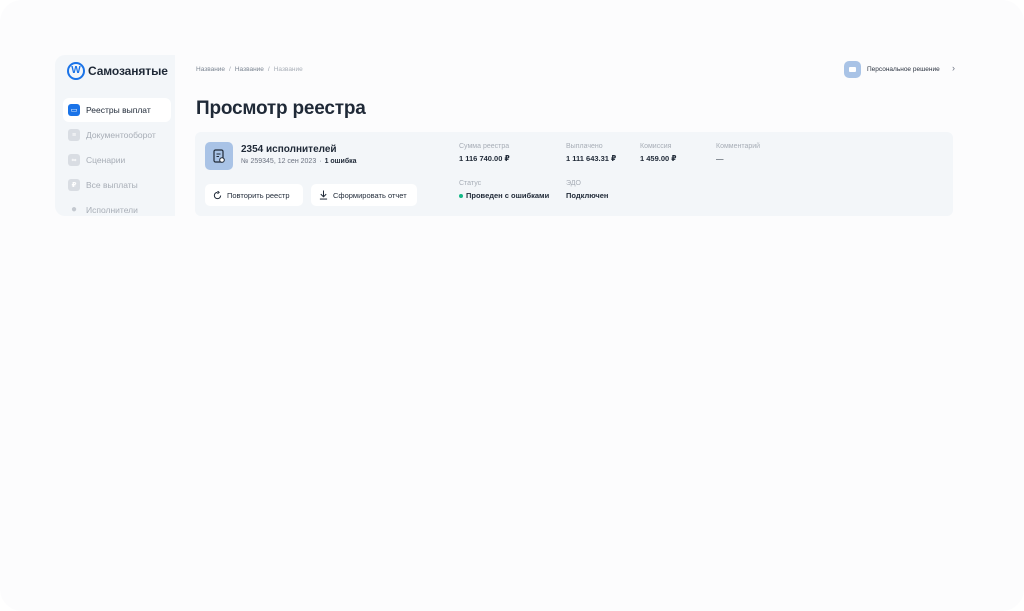 The width and height of the screenshot is (1024, 611). I want to click on briefcase-icon, so click(852, 69).